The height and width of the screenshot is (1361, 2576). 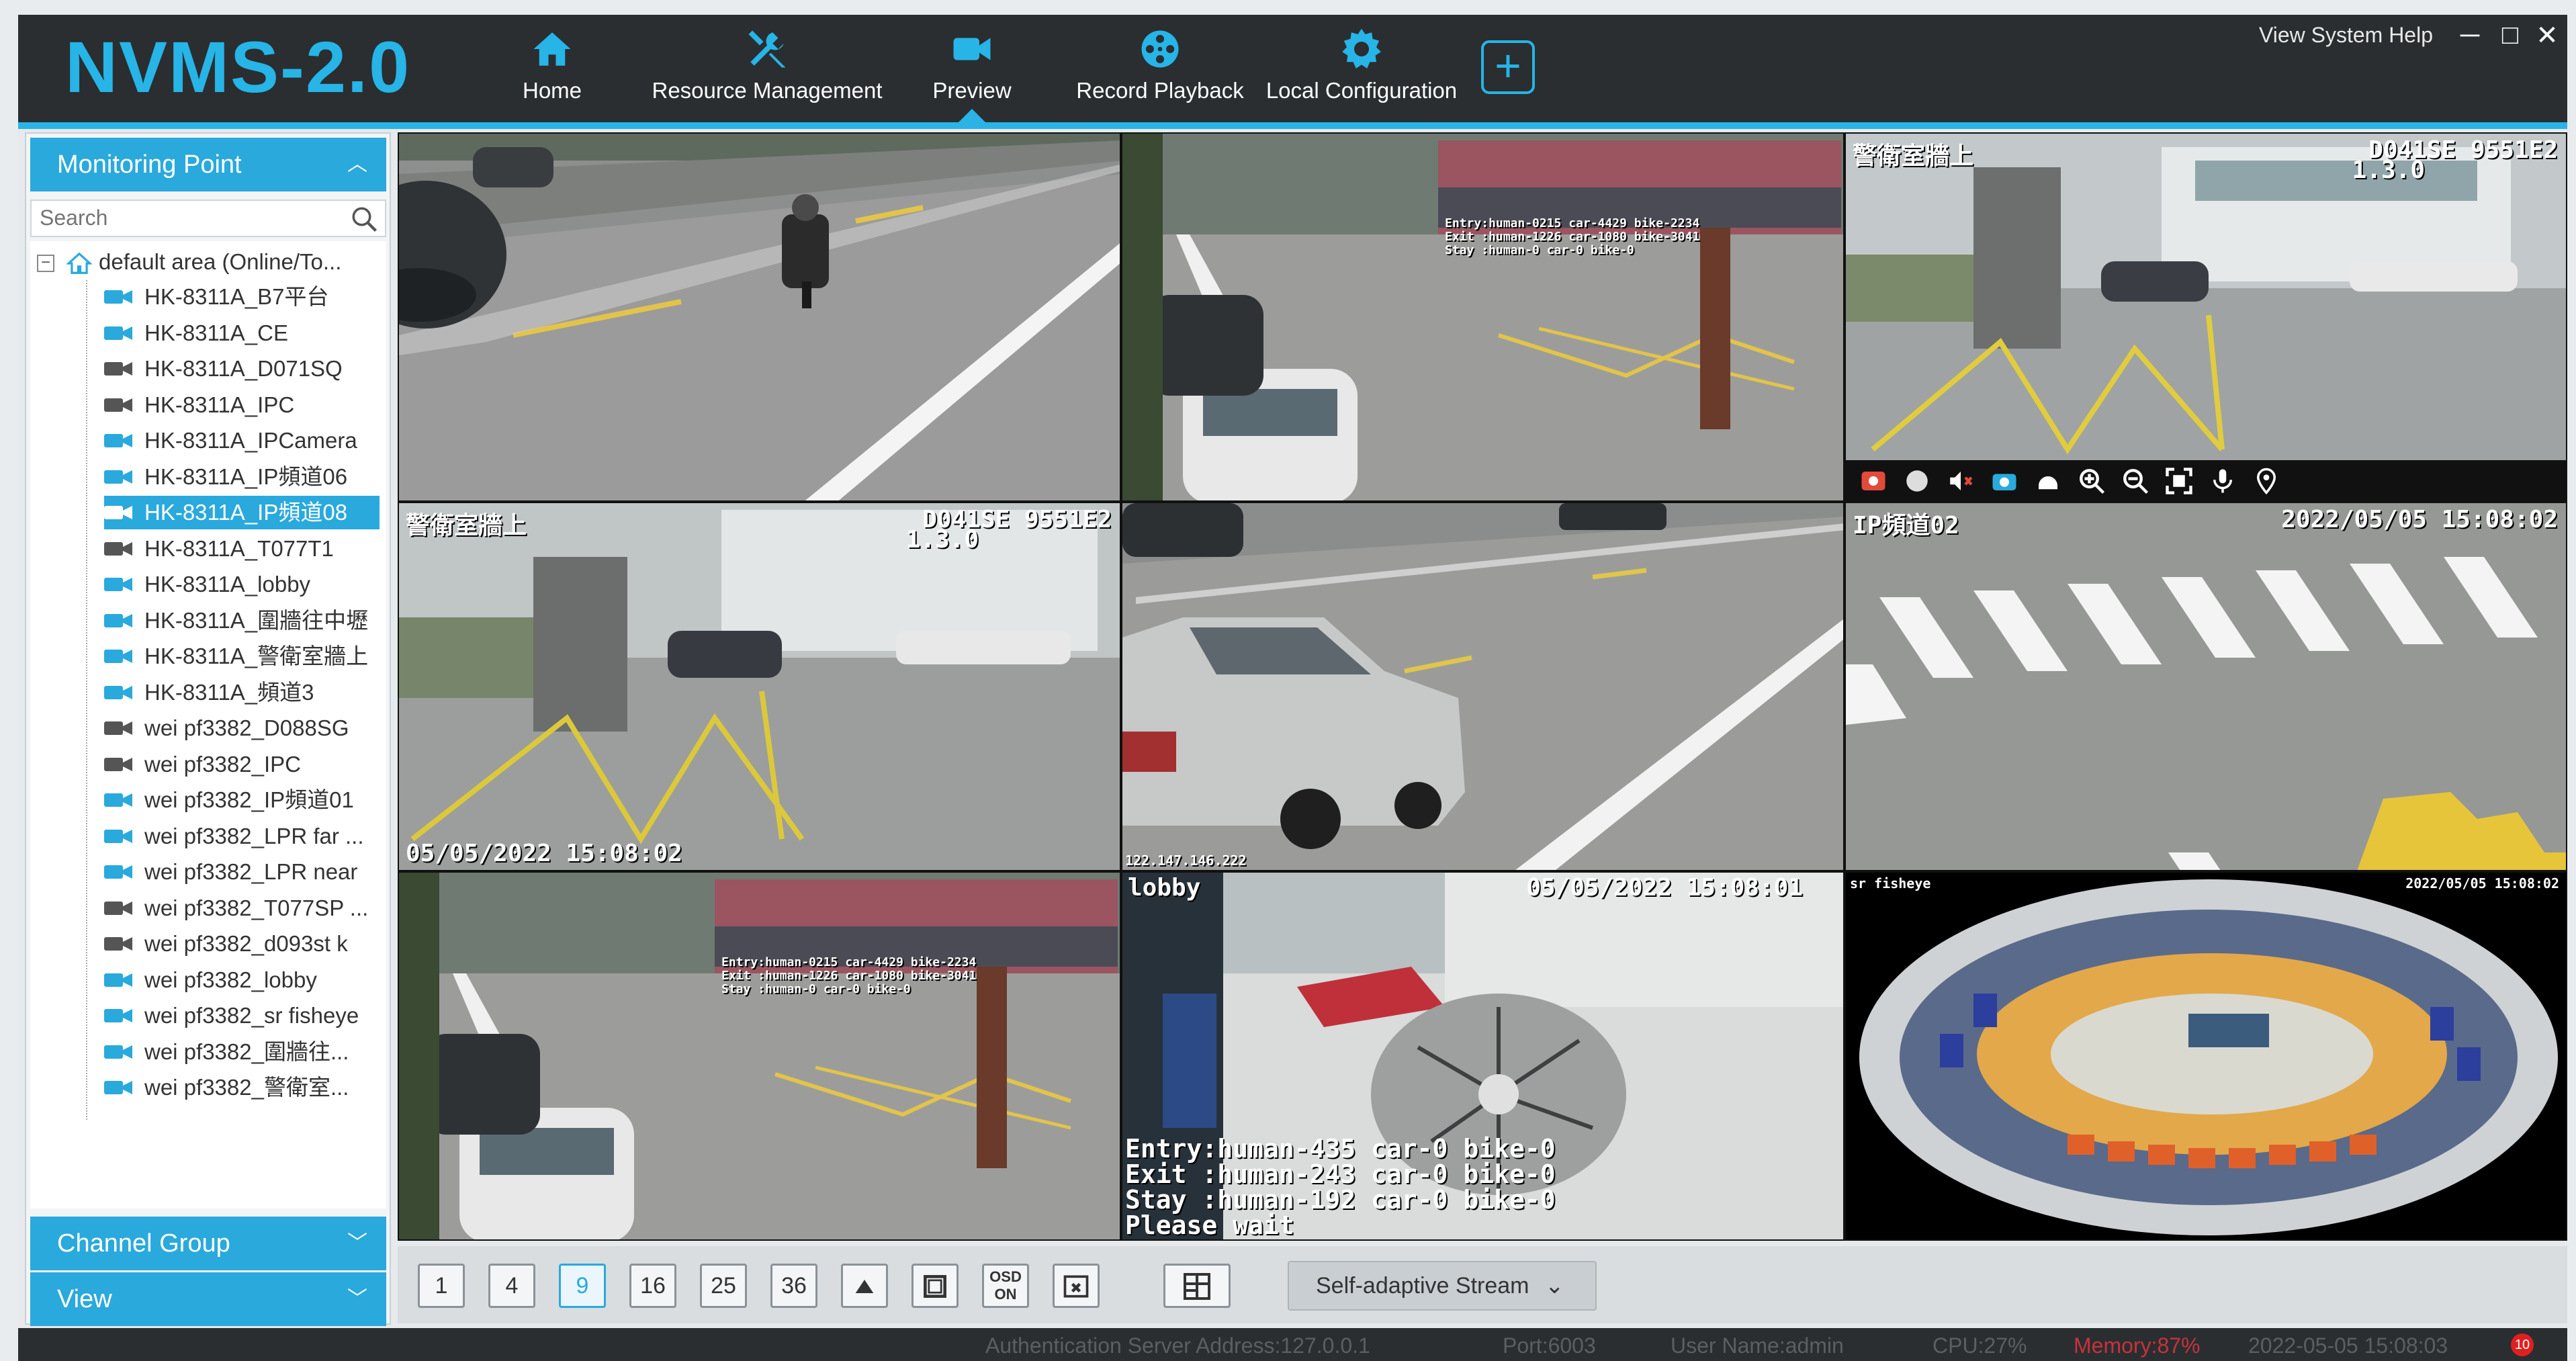 I want to click on cell-9-timestamp: 2022/05/05 15:08:02, so click(x=2482, y=883).